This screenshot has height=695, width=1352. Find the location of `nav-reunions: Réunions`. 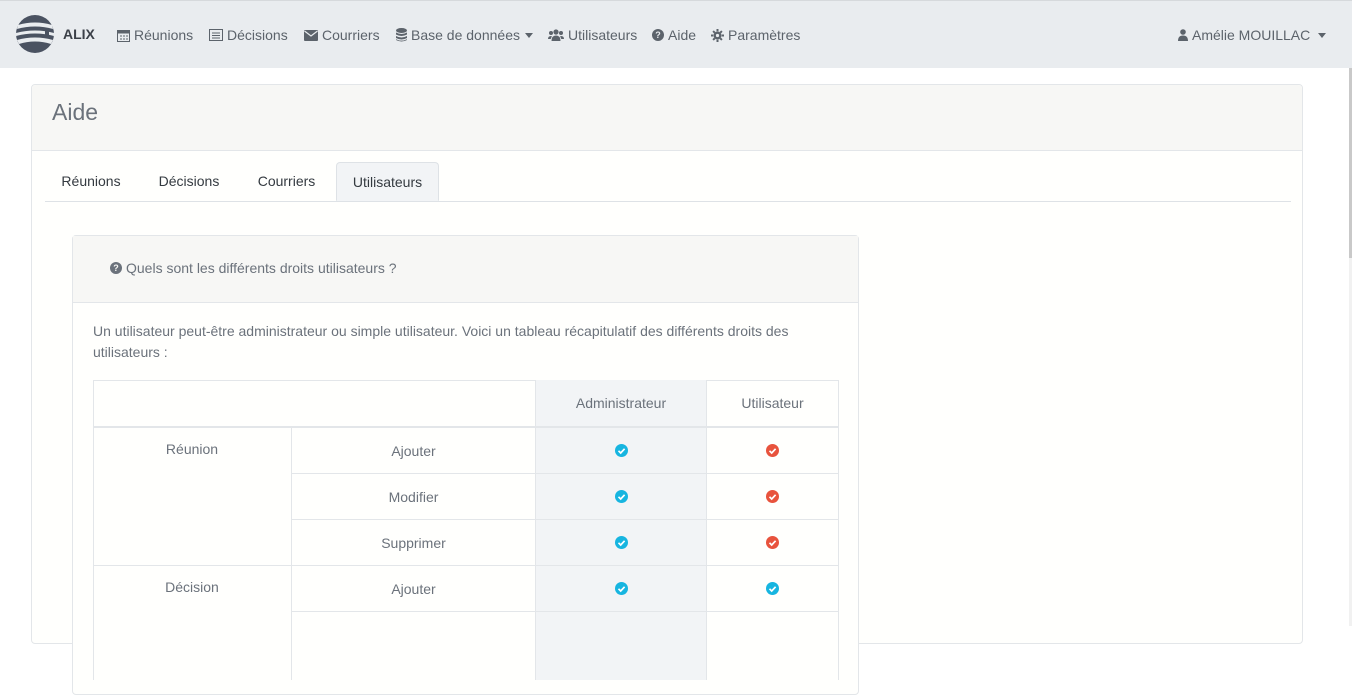

nav-reunions: Réunions is located at coordinates (155, 35).